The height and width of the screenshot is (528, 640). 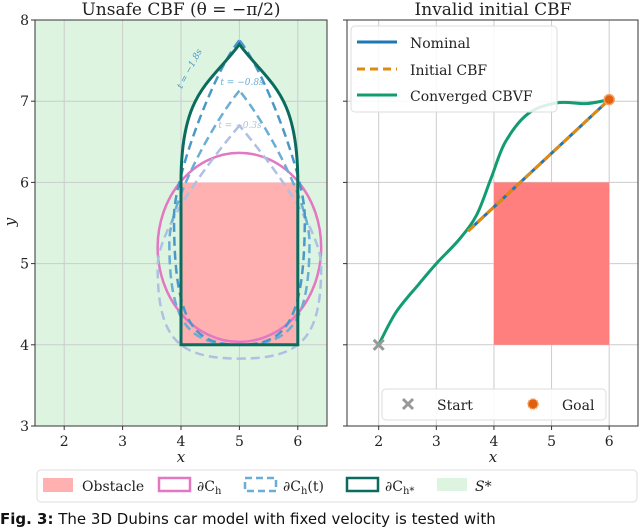 I want to click on left-title: Unsafe CBF (θ = −π/2), so click(x=180, y=10).